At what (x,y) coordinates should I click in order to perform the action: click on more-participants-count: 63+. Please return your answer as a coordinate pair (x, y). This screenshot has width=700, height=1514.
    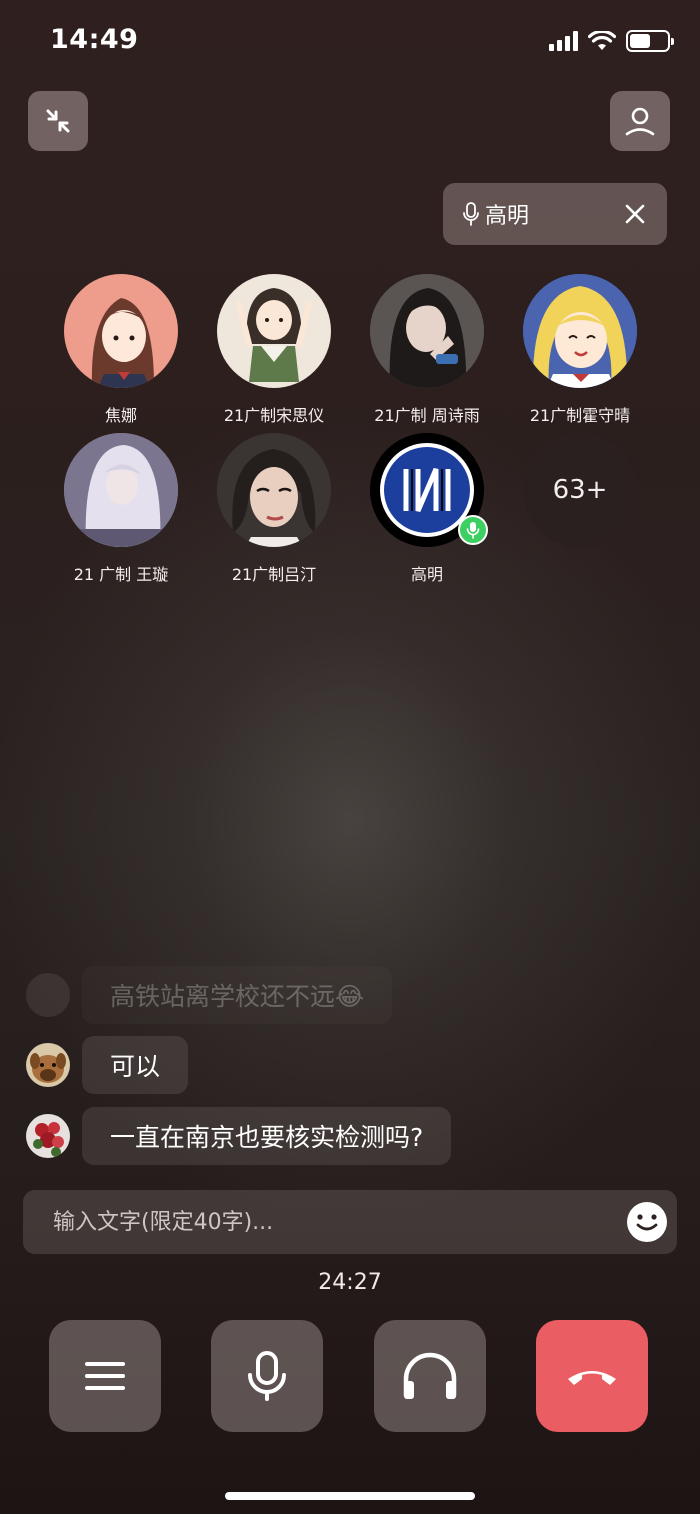
    Looking at the image, I should click on (580, 490).